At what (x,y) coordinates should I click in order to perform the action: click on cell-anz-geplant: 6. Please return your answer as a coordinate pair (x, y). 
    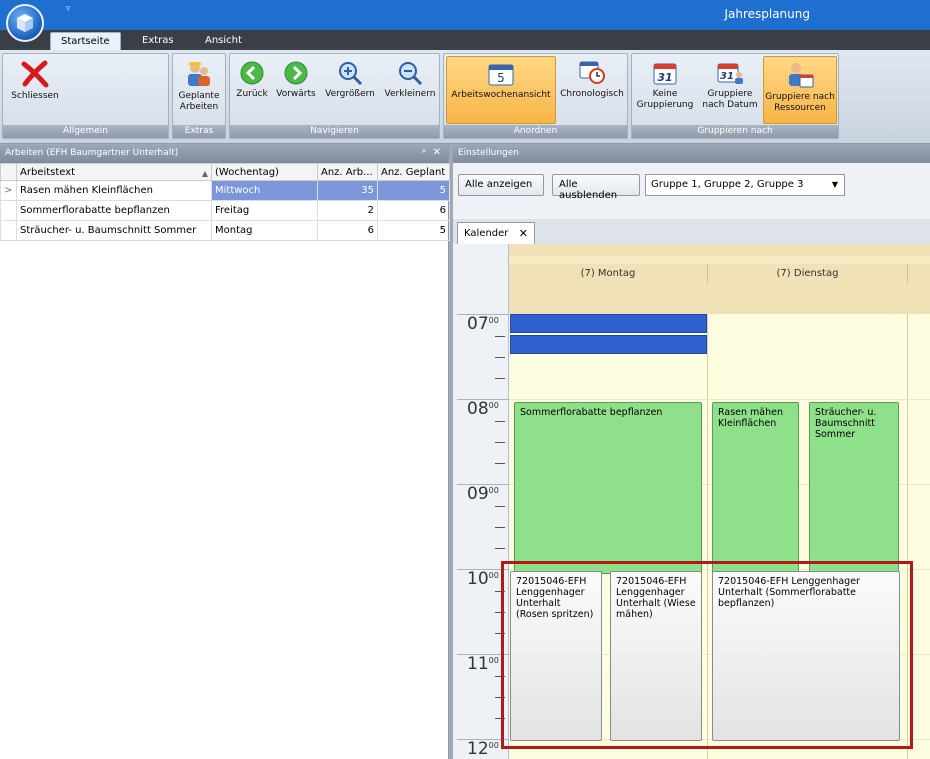
    Looking at the image, I should click on (413, 210).